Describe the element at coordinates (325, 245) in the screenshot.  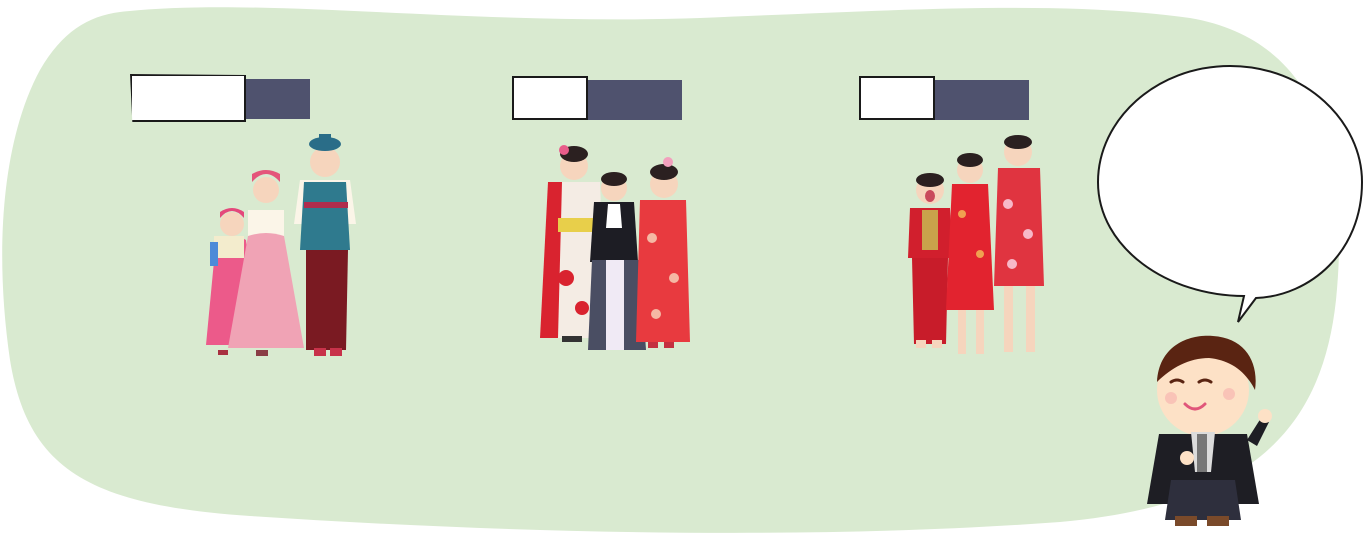
I see `child-tall` at that location.